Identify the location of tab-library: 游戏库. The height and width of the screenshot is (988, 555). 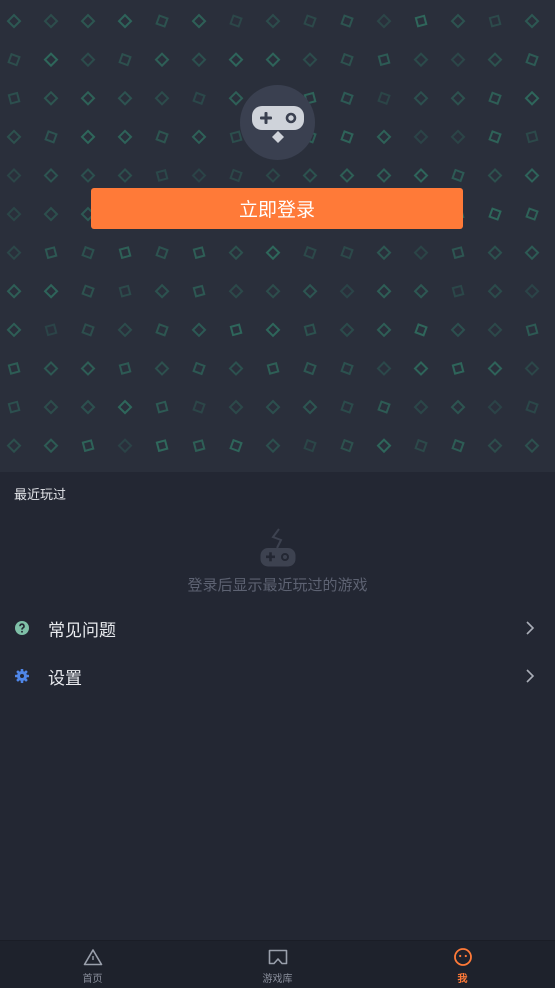
(277, 964).